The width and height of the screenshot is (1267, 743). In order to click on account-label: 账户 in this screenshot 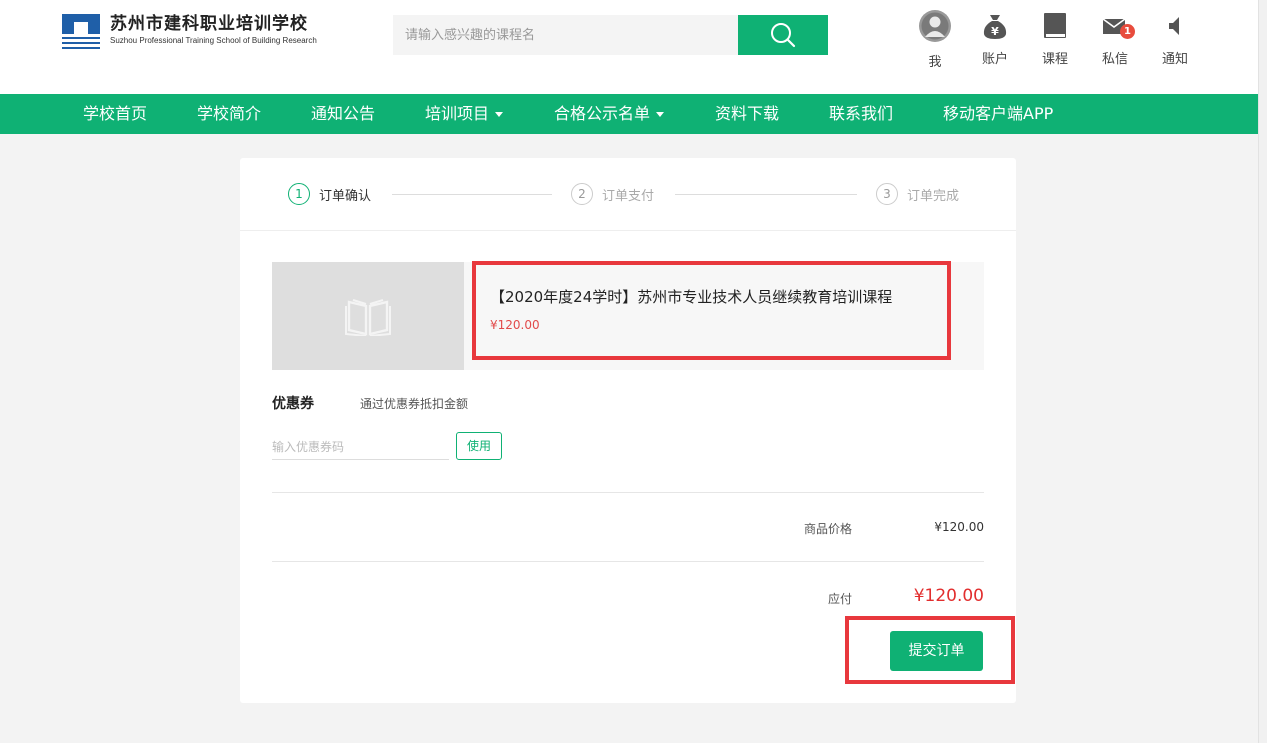, I will do `click(994, 59)`.